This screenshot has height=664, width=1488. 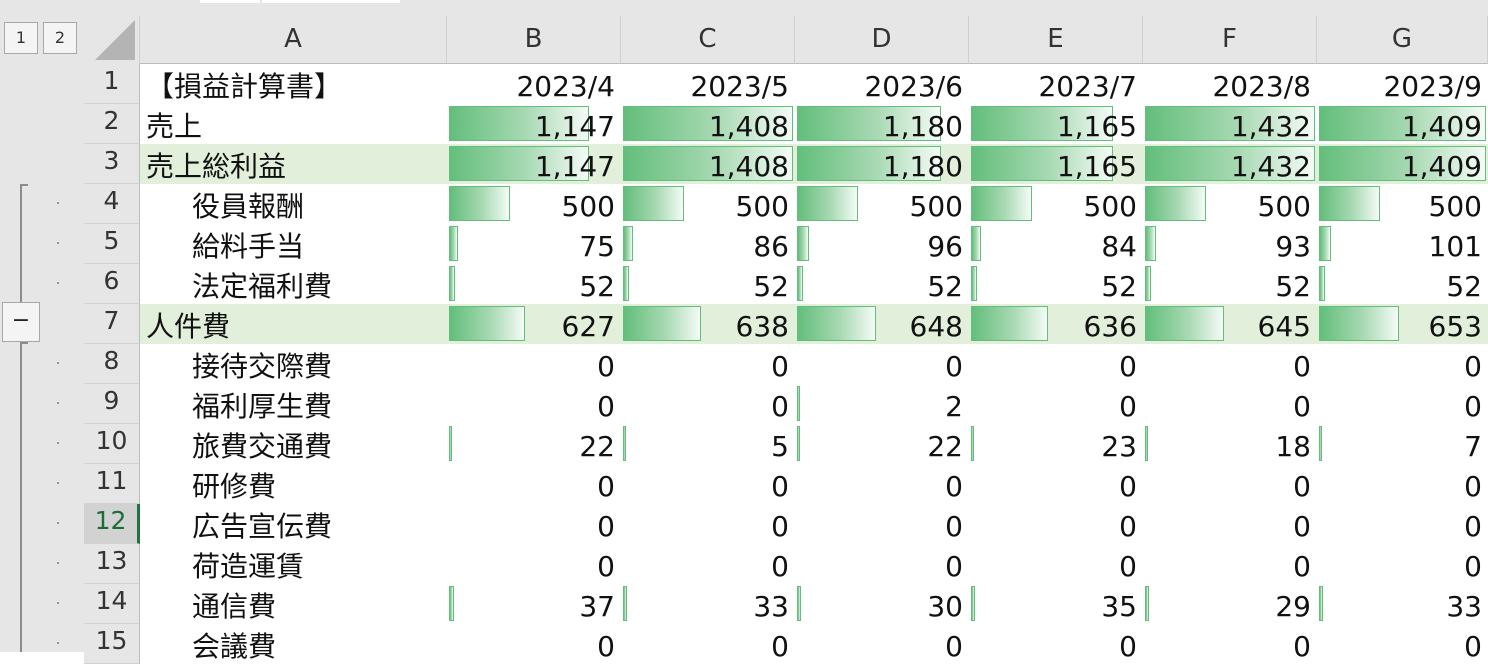 I want to click on value-cell: 638, so click(x=708, y=324).